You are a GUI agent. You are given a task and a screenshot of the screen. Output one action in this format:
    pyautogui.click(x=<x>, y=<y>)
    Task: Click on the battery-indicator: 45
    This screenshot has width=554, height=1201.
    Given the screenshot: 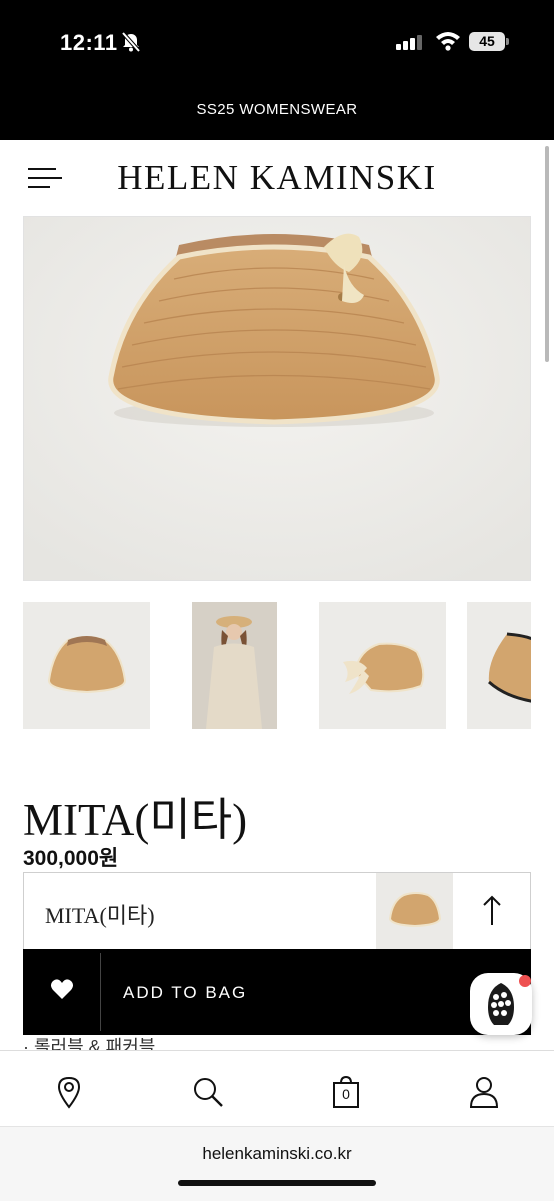 What is the action you would take?
    pyautogui.click(x=487, y=41)
    